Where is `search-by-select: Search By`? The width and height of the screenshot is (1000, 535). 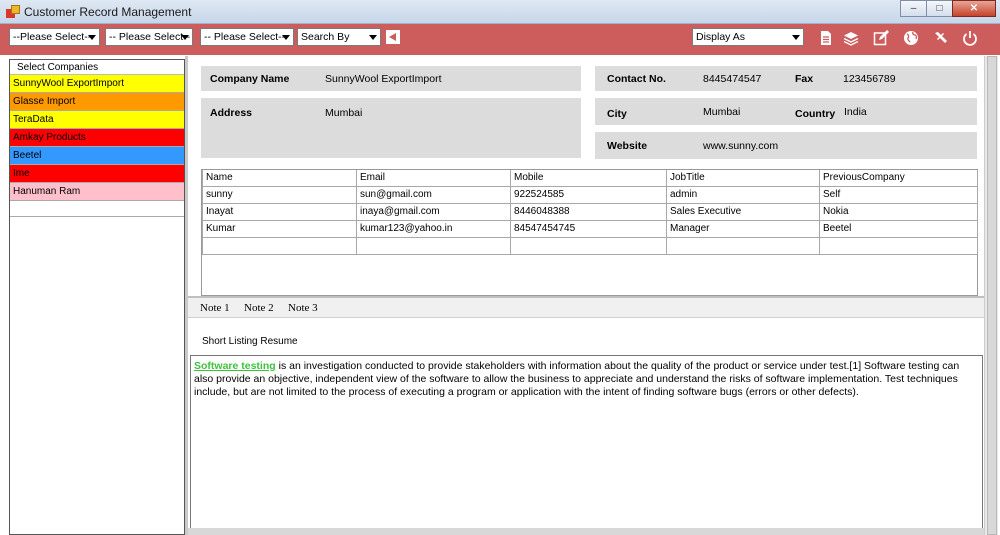 search-by-select: Search By is located at coordinates (339, 37).